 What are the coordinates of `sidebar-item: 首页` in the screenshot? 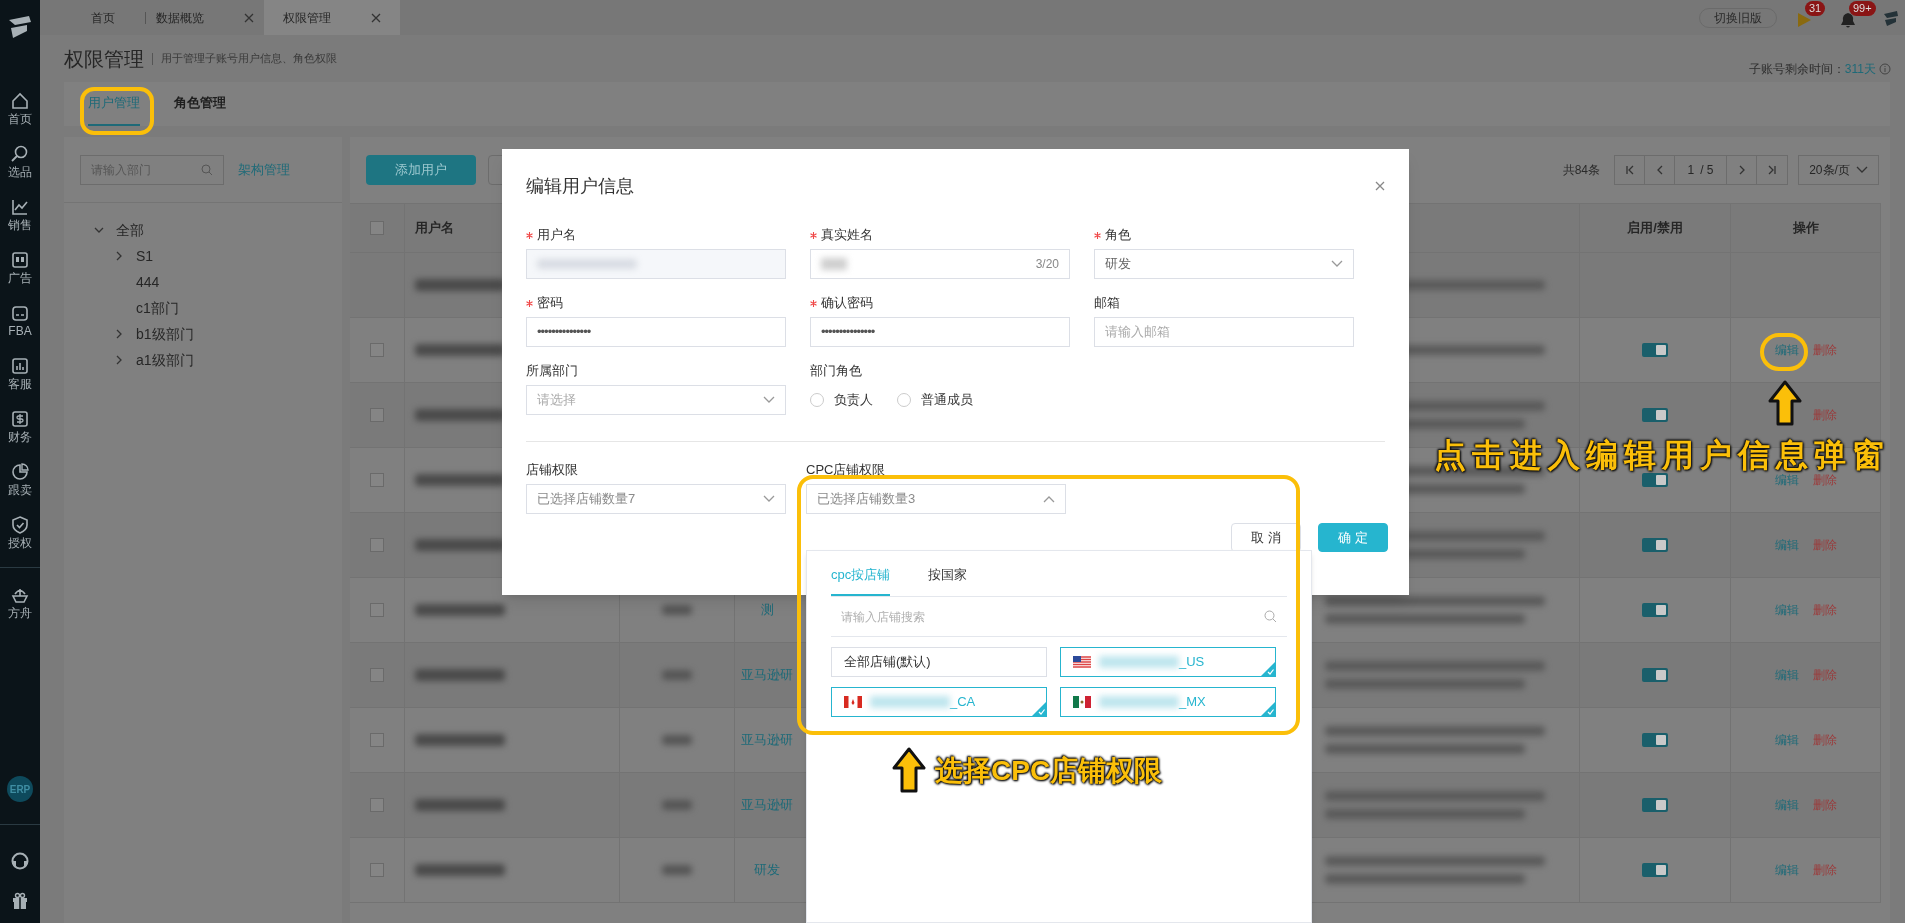 It's located at (20, 108).